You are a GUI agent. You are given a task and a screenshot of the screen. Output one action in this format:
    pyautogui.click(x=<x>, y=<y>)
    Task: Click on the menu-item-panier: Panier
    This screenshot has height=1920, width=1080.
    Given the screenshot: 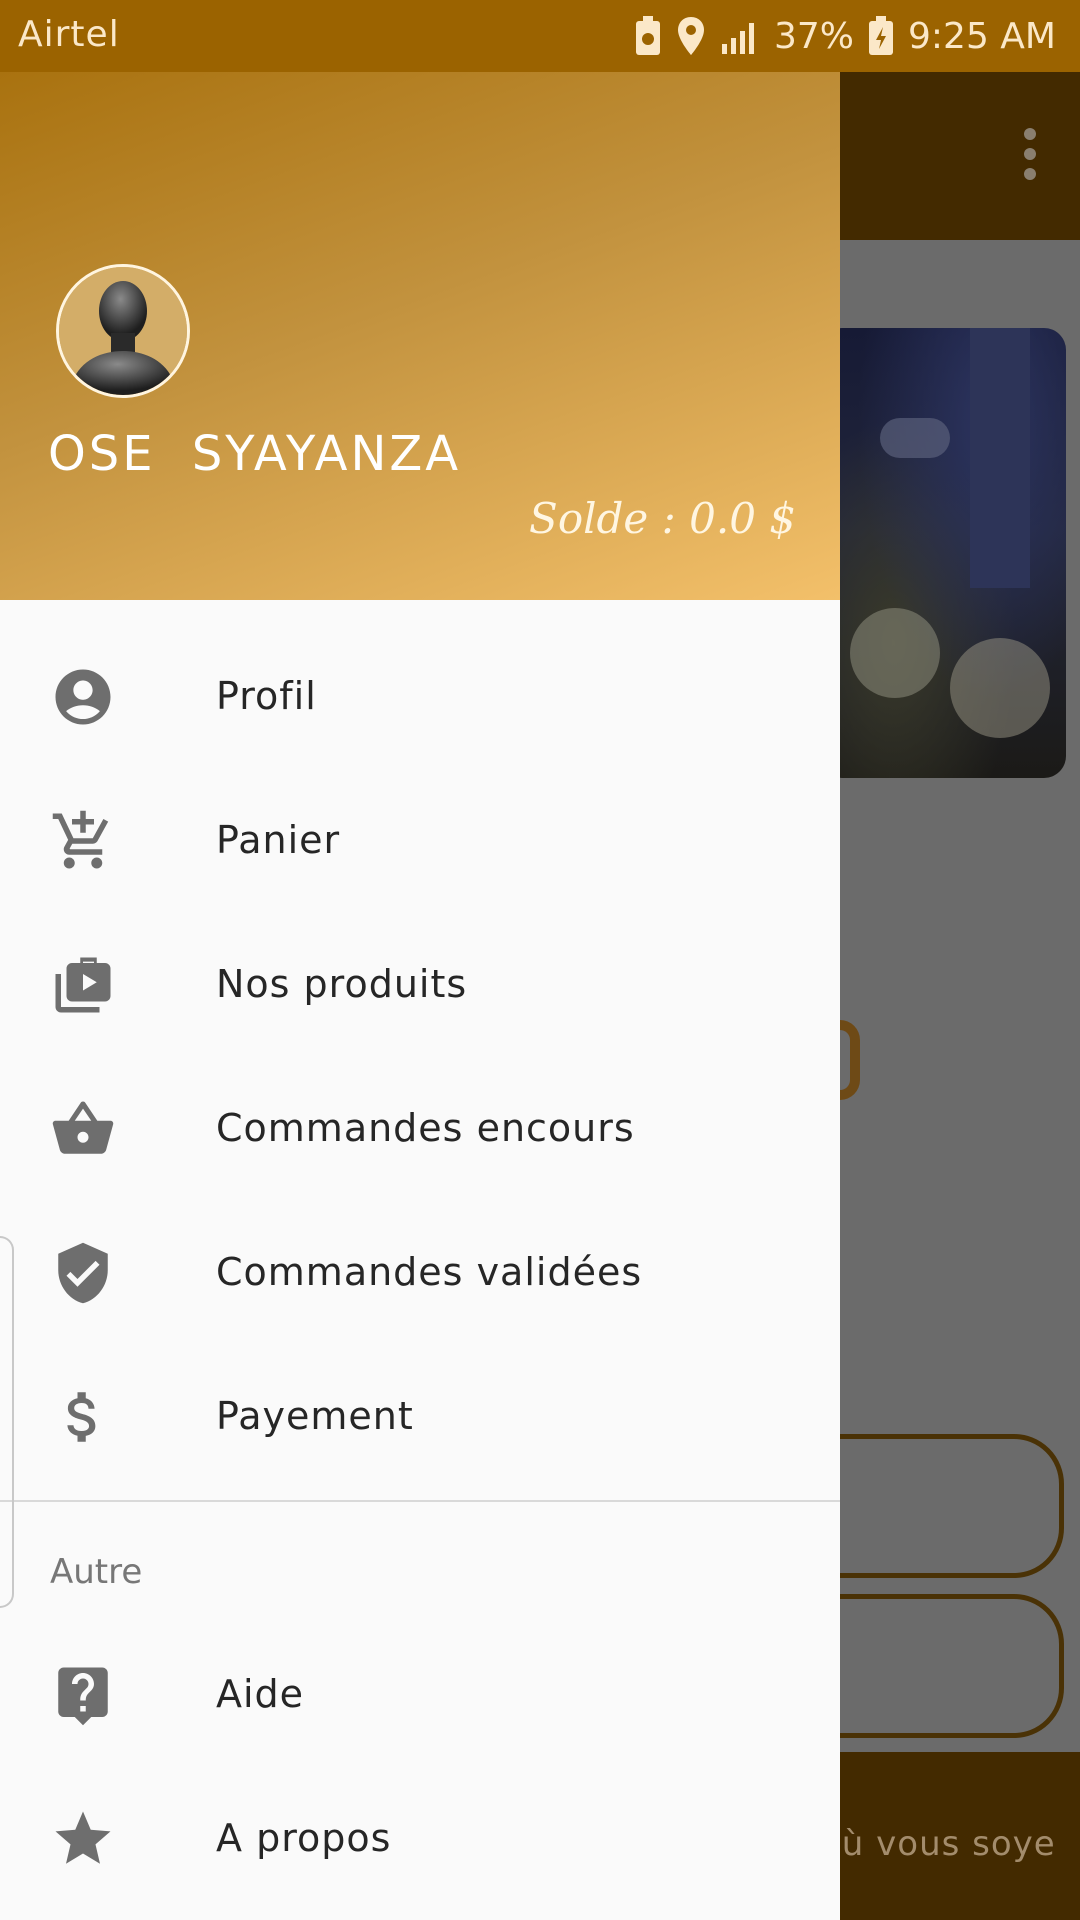 What is the action you would take?
    pyautogui.click(x=420, y=840)
    